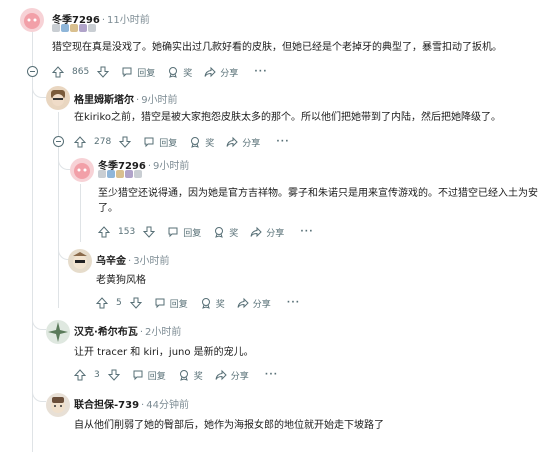 This screenshot has height=452, width=550. I want to click on comment-author: 汉克·希尔布瓦 · 2小时前, so click(127, 330).